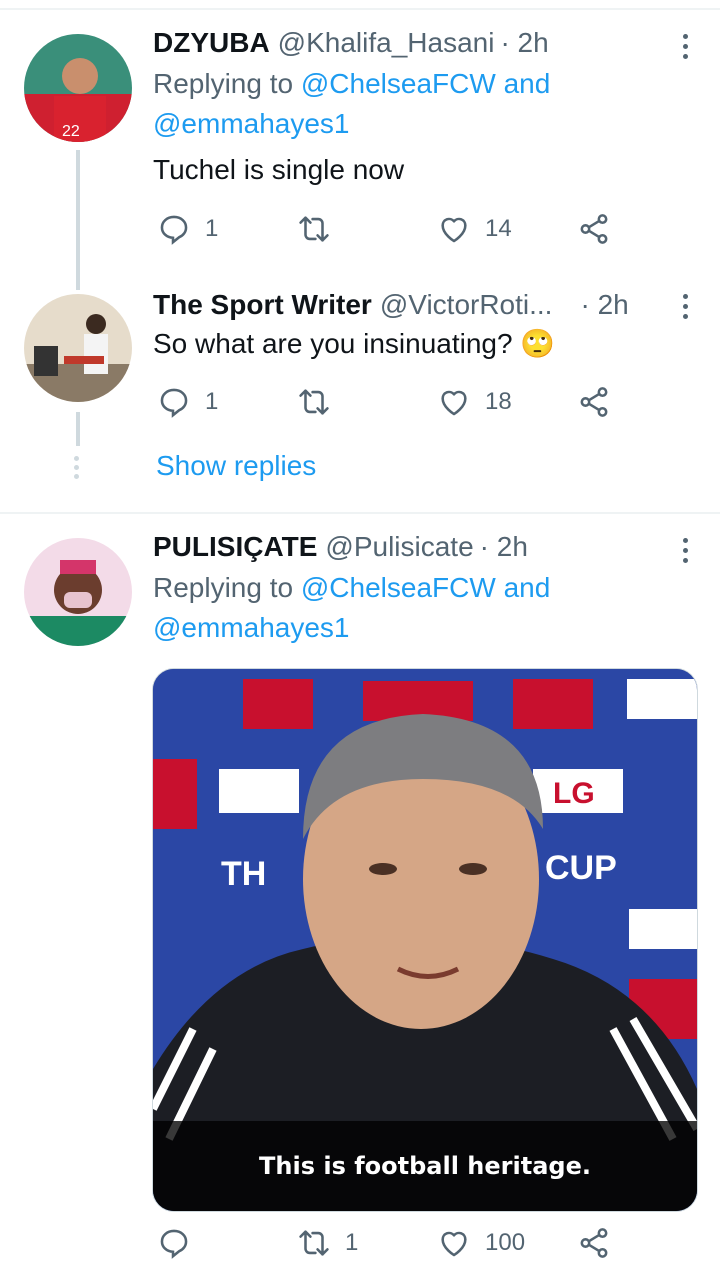 The image size is (720, 1266). Describe the element at coordinates (393, 405) in the screenshot. I see `tweet-actions: 1 18` at that location.